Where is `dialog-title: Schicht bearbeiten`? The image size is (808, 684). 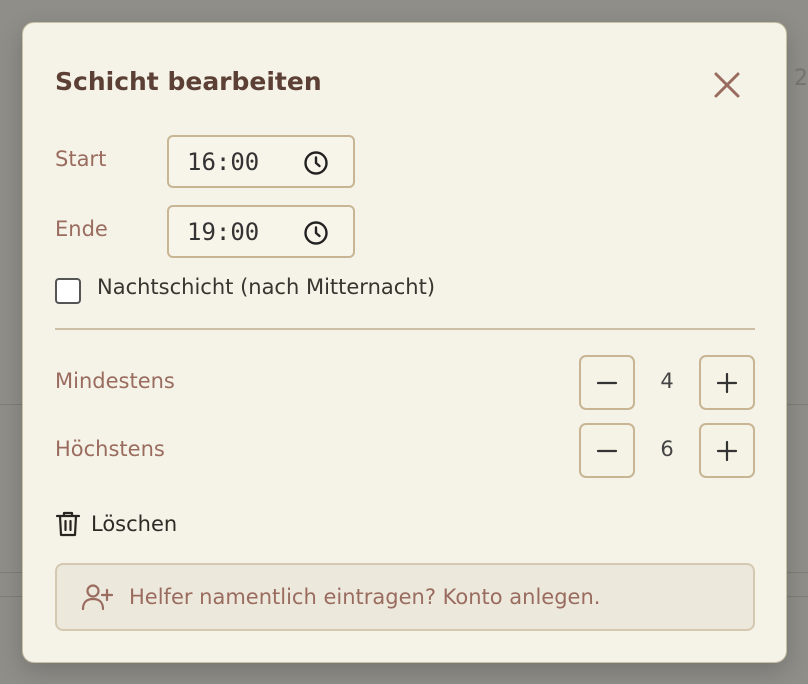
dialog-title: Schicht bearbeiten is located at coordinates (188, 81).